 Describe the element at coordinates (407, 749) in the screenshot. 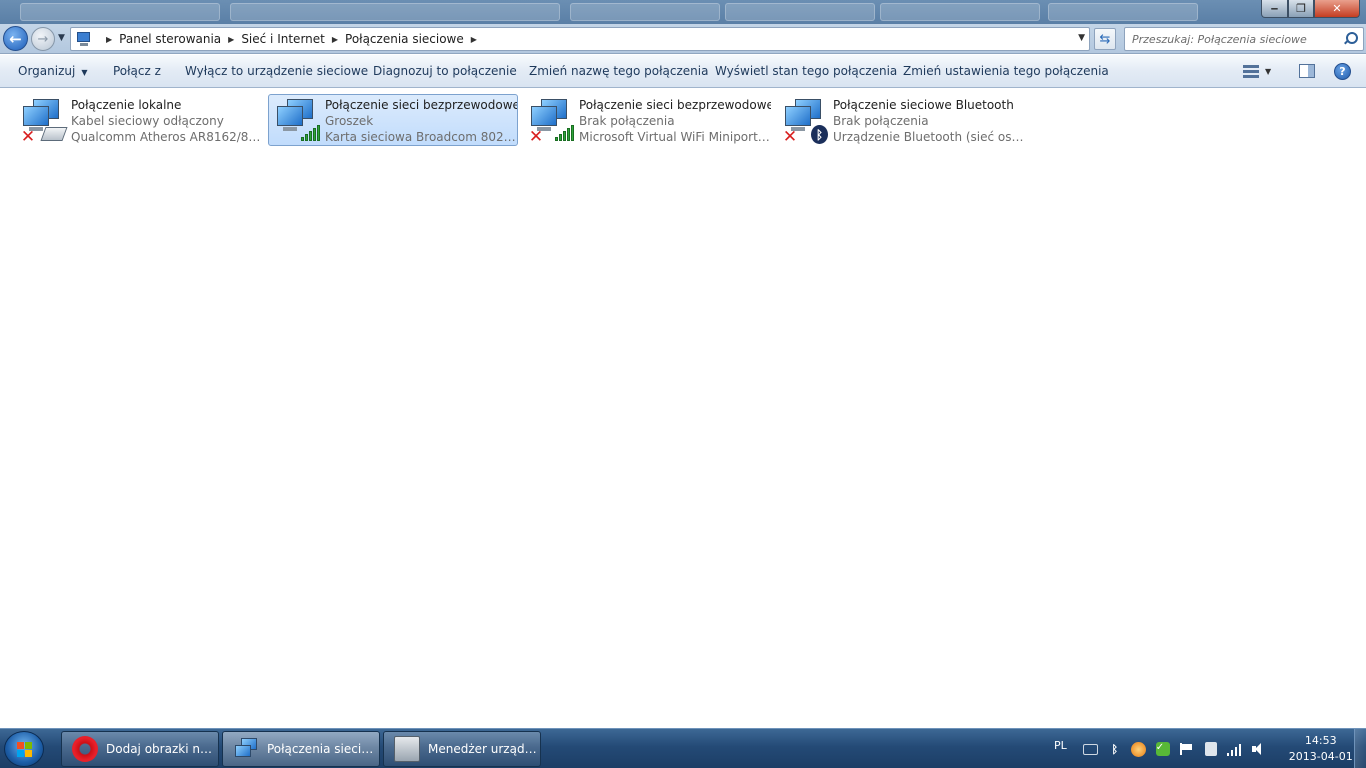

I see `device-manager-icon` at that location.